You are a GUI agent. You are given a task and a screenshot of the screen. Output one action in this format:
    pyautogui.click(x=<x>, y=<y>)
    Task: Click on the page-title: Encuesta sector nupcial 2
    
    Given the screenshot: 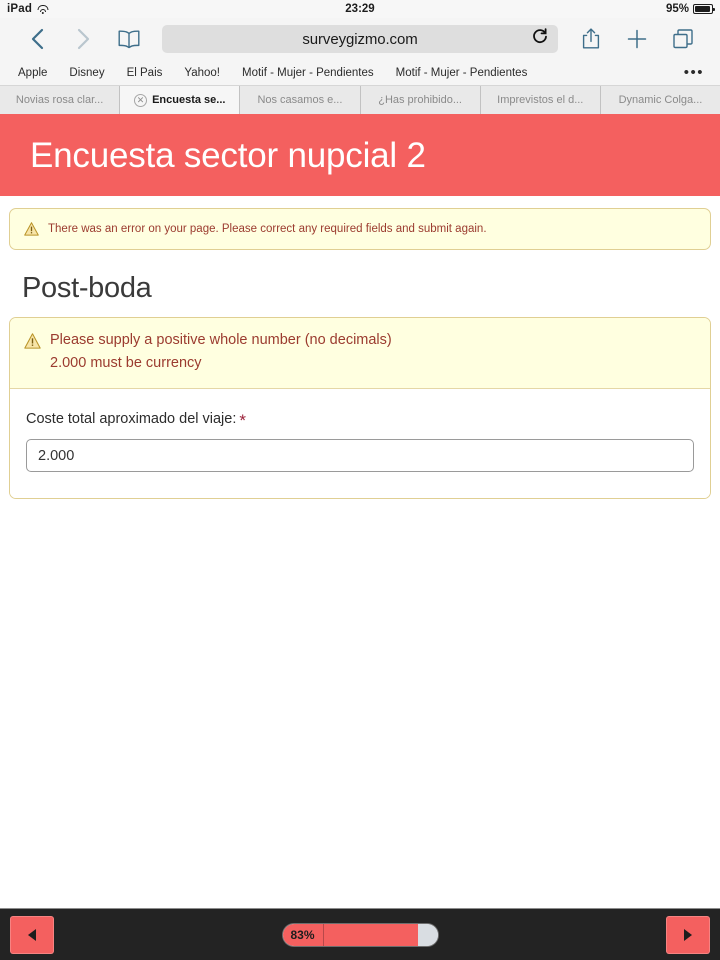 What is the action you would take?
    pyautogui.click(x=228, y=155)
    